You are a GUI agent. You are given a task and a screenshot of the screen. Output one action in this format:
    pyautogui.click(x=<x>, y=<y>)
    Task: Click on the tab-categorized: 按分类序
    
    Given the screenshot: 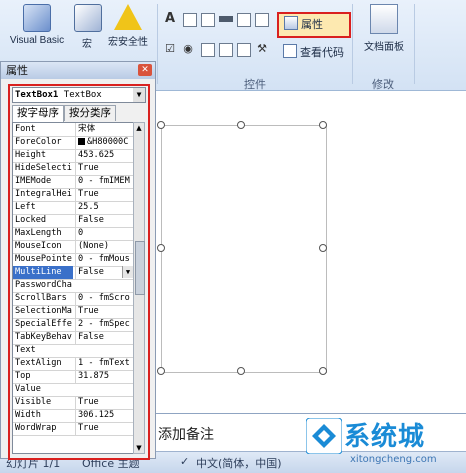 What is the action you would take?
    pyautogui.click(x=90, y=113)
    